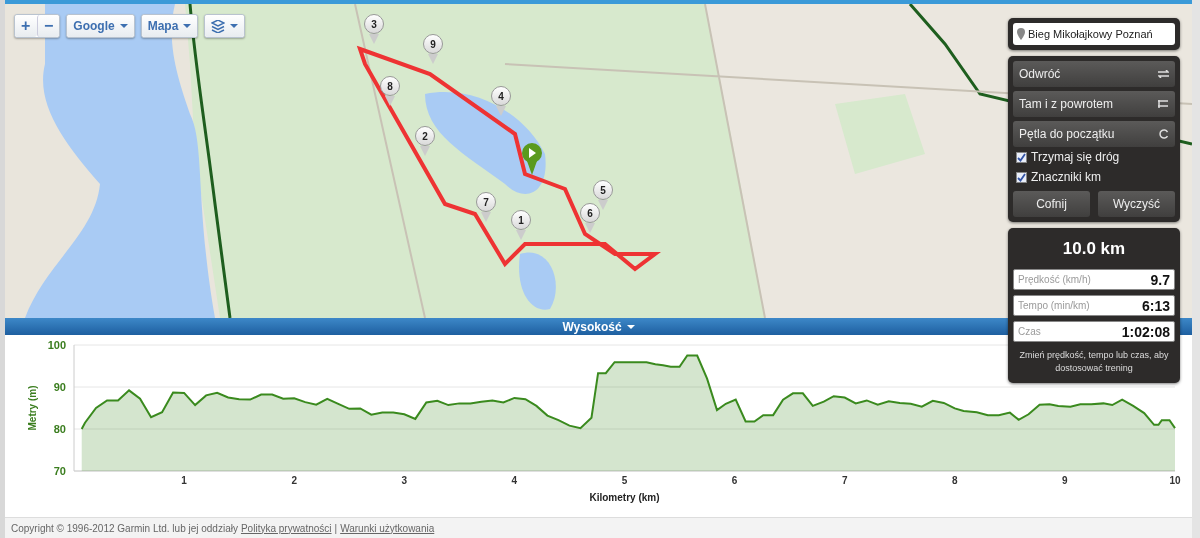 The height and width of the screenshot is (538, 1200). I want to click on y-axis-label: Metry (m), so click(32, 408).